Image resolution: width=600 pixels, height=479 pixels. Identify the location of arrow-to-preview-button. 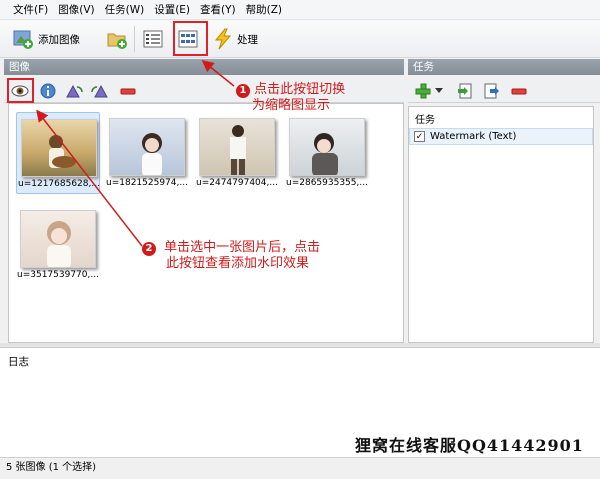
(89, 178).